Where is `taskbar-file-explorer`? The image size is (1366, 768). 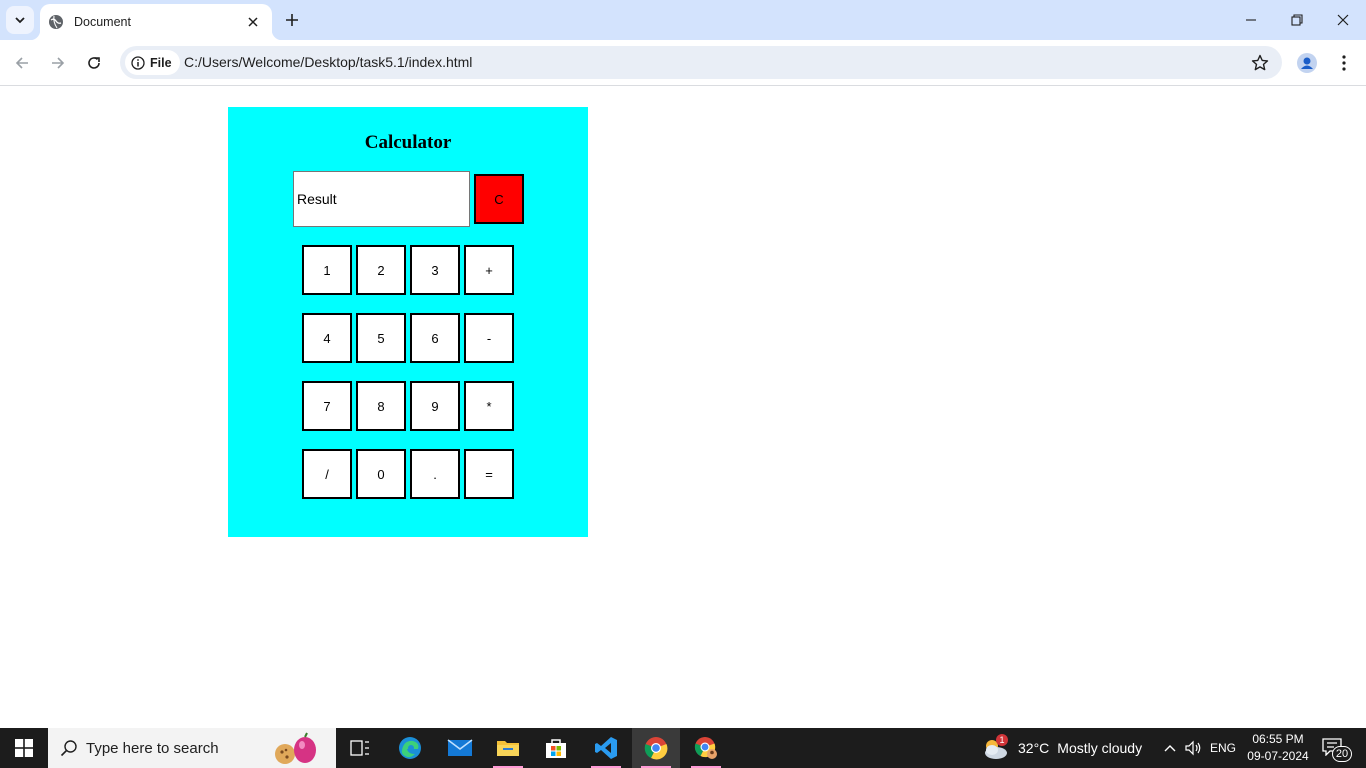
taskbar-file-explorer is located at coordinates (508, 748).